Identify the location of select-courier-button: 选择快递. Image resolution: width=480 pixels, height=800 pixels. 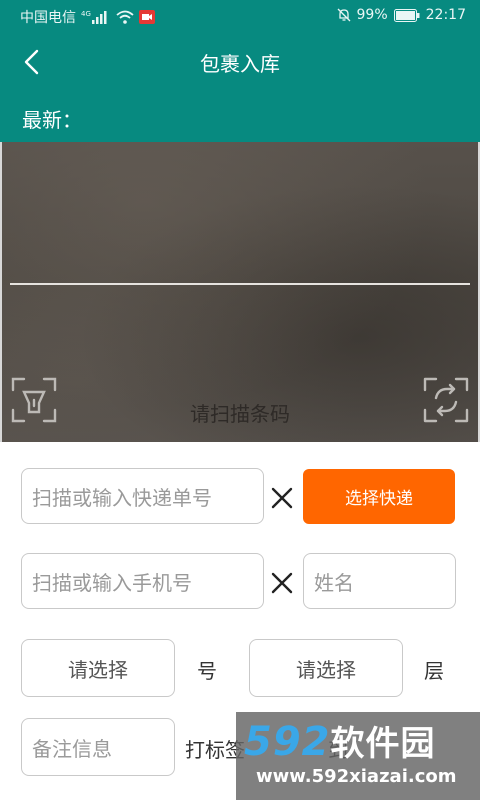
(379, 496).